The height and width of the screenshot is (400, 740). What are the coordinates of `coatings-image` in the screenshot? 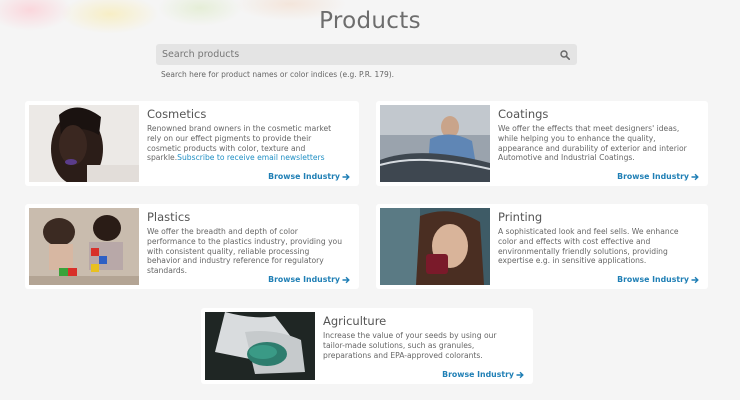 It's located at (435, 143).